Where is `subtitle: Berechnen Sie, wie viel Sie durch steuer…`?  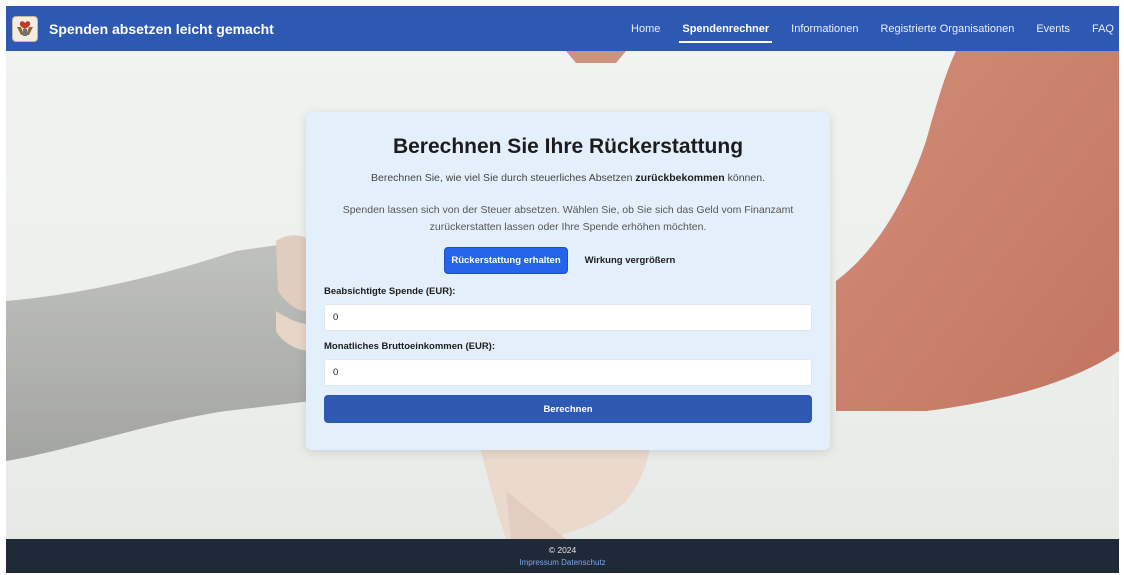 subtitle: Berechnen Sie, wie viel Sie durch steuer… is located at coordinates (568, 178).